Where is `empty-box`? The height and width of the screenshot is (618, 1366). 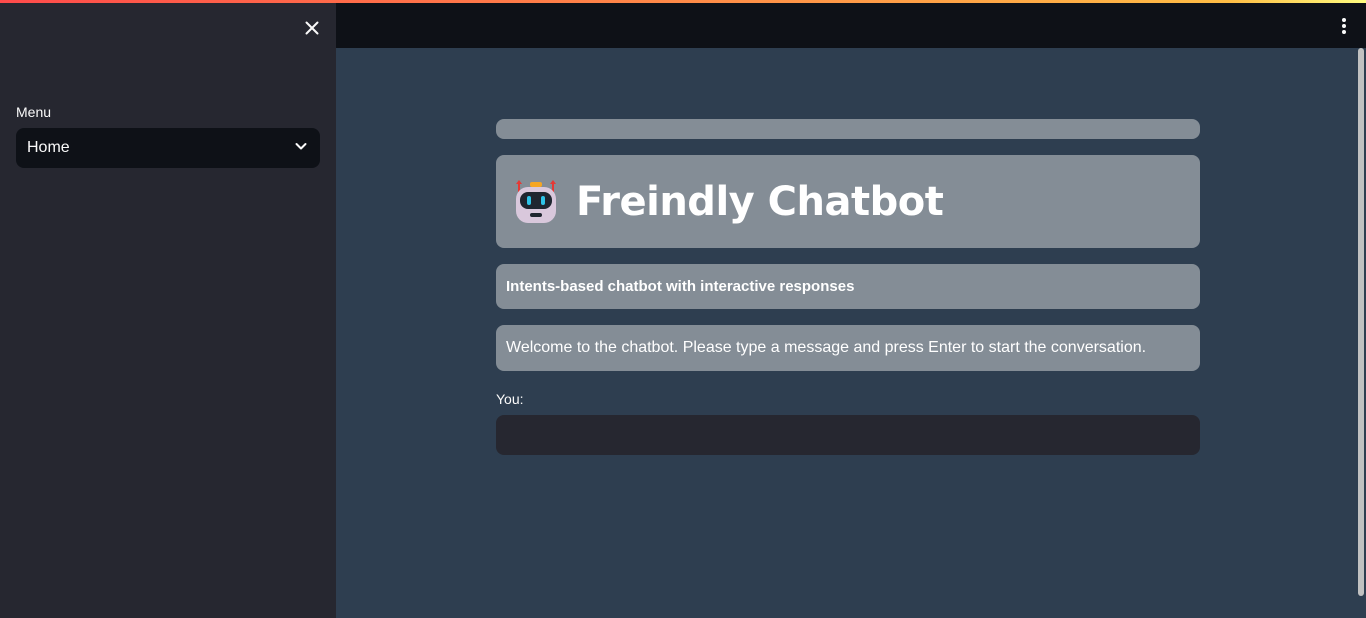
empty-box is located at coordinates (848, 129).